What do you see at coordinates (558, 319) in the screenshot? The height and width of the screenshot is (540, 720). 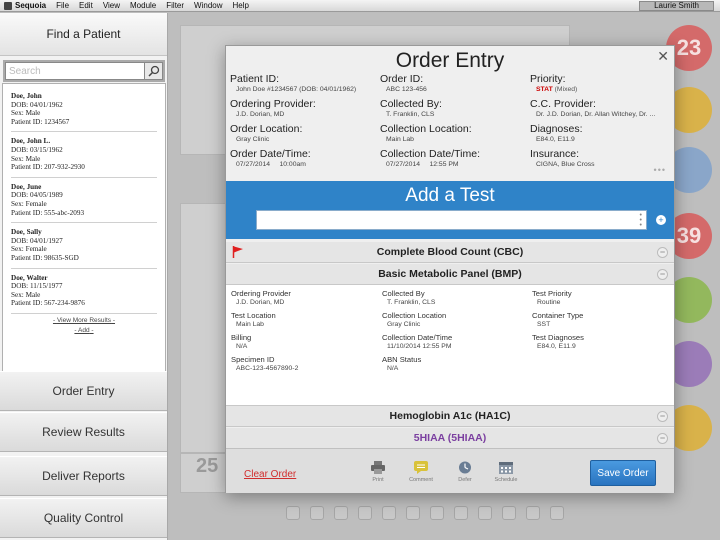 I see `detail-container-type: Container Type SST` at bounding box center [558, 319].